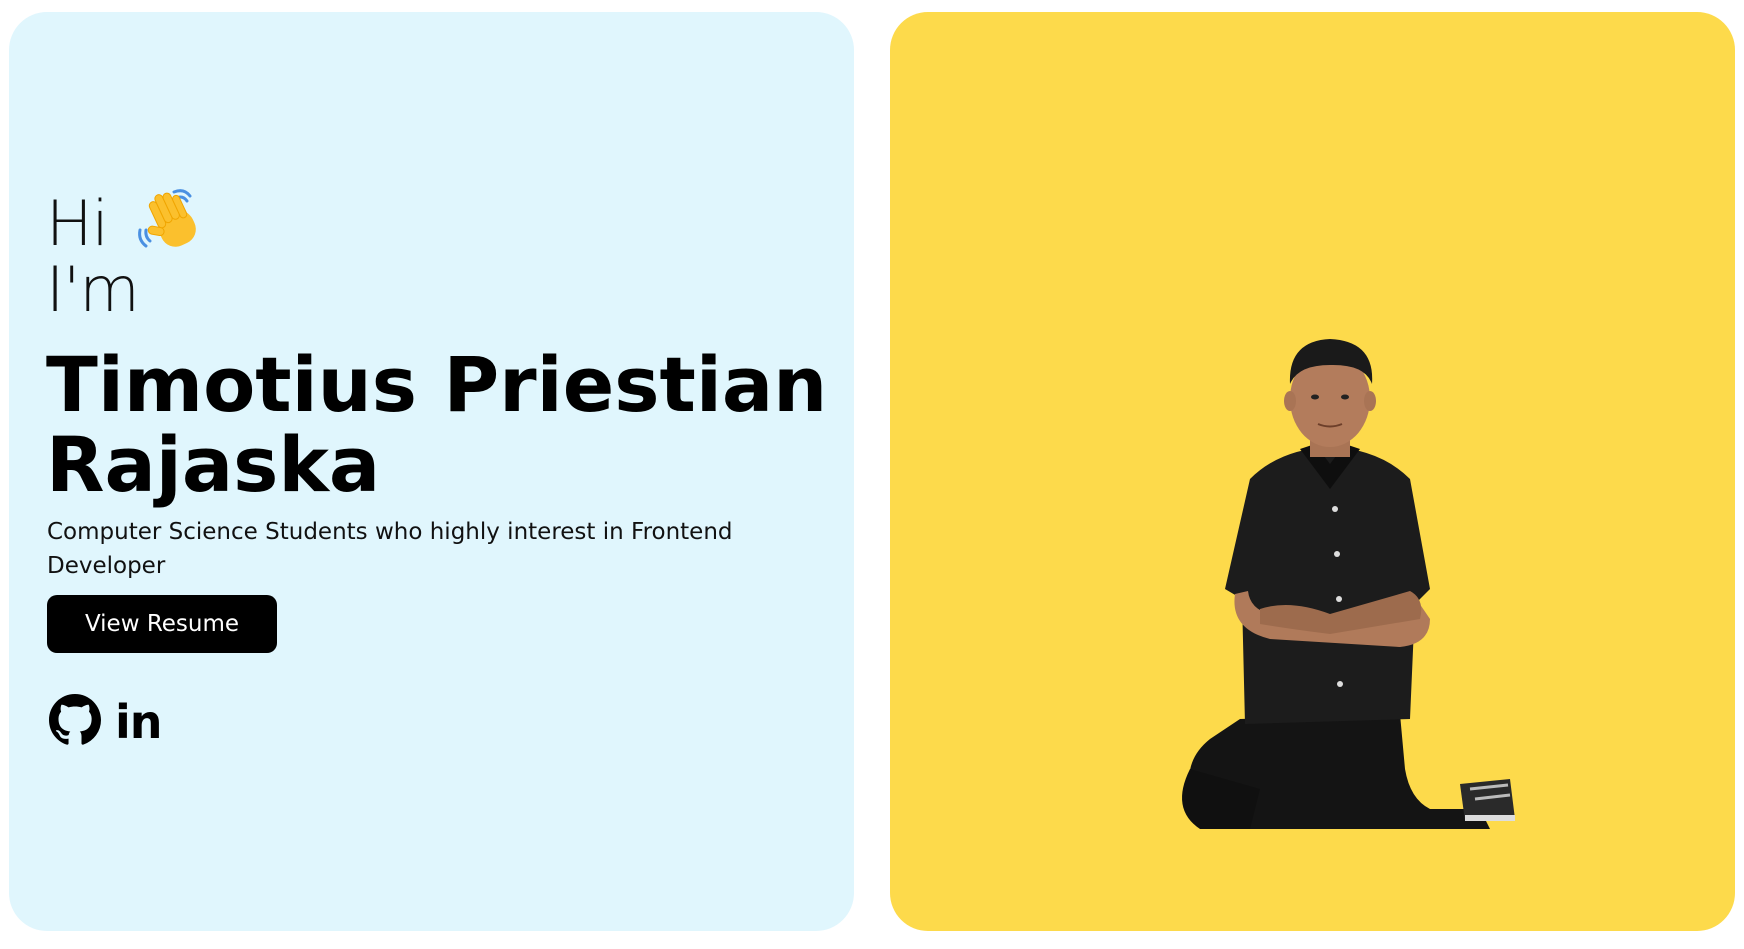 This screenshot has width=1744, height=949. What do you see at coordinates (75, 722) in the screenshot?
I see `github-icon` at bounding box center [75, 722].